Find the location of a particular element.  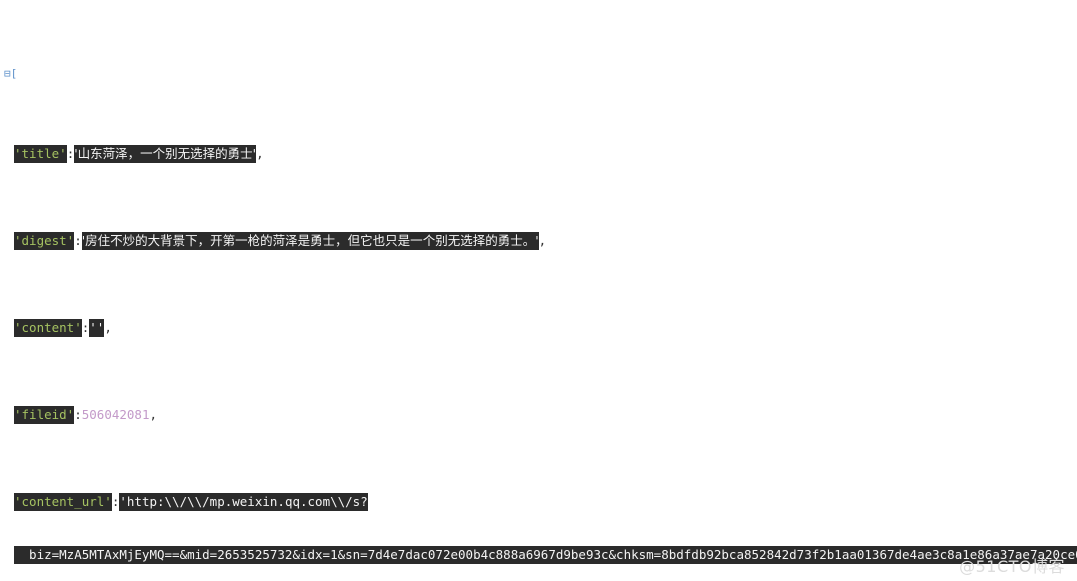

top-fold-row: ⊟[ is located at coordinates (538, 73).